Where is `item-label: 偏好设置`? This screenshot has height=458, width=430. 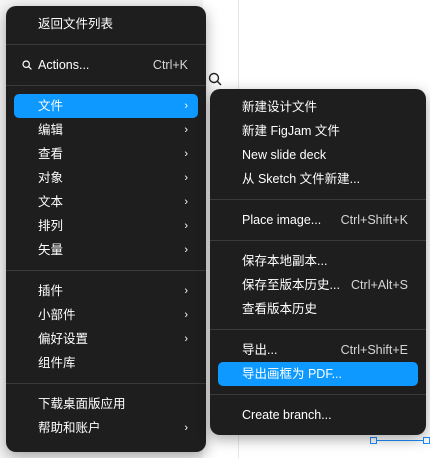
item-label: 偏好设置 is located at coordinates (63, 339).